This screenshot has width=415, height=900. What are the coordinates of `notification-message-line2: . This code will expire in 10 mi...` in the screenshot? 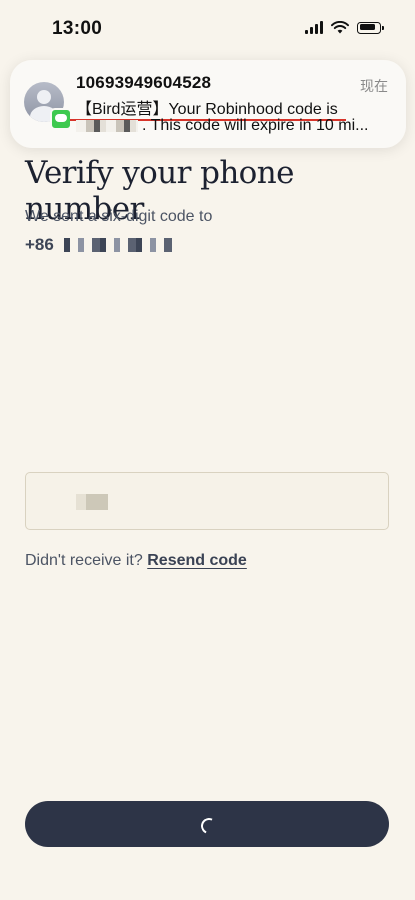 It's located at (222, 126).